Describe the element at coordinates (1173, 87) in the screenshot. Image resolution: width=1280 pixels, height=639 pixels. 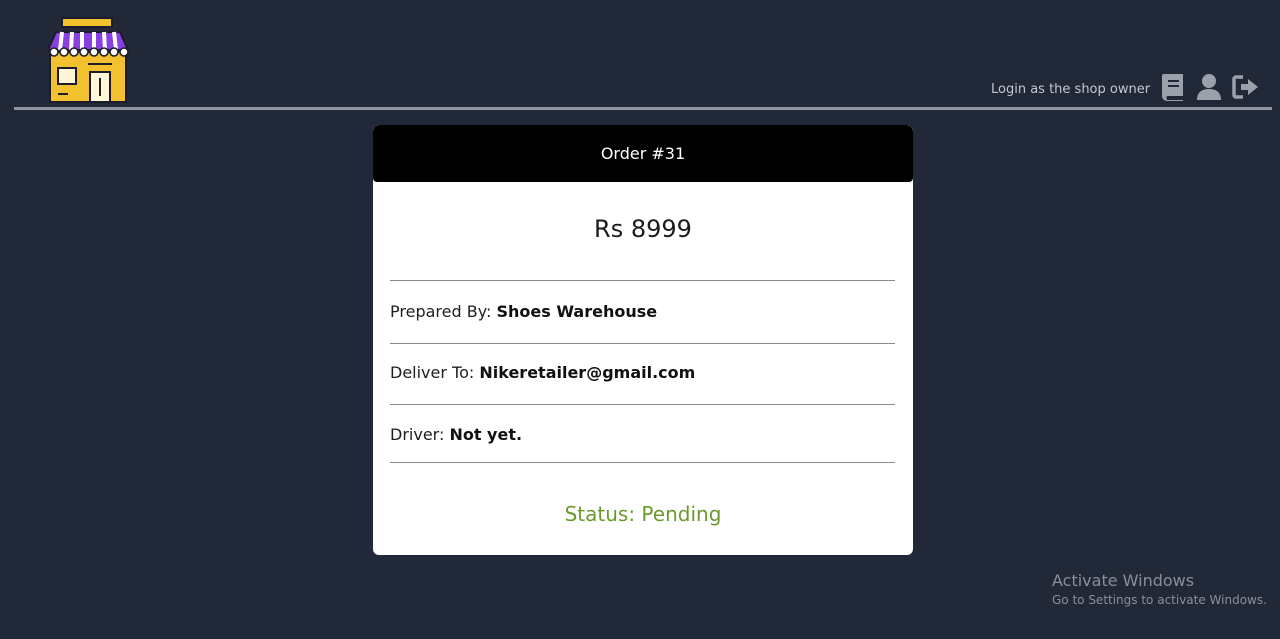
I see `book-icon` at that location.